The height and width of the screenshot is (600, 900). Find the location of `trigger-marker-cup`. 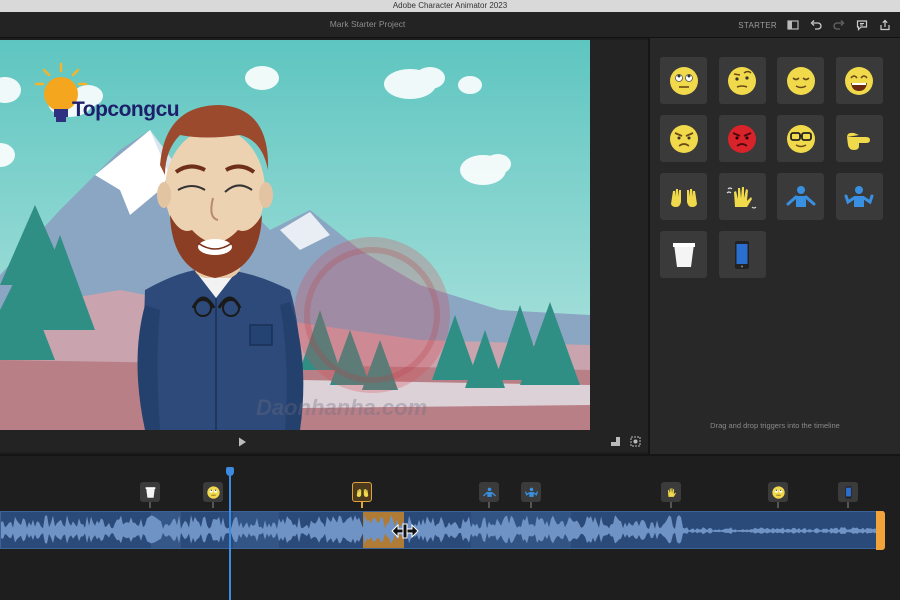

trigger-marker-cup is located at coordinates (150, 496).